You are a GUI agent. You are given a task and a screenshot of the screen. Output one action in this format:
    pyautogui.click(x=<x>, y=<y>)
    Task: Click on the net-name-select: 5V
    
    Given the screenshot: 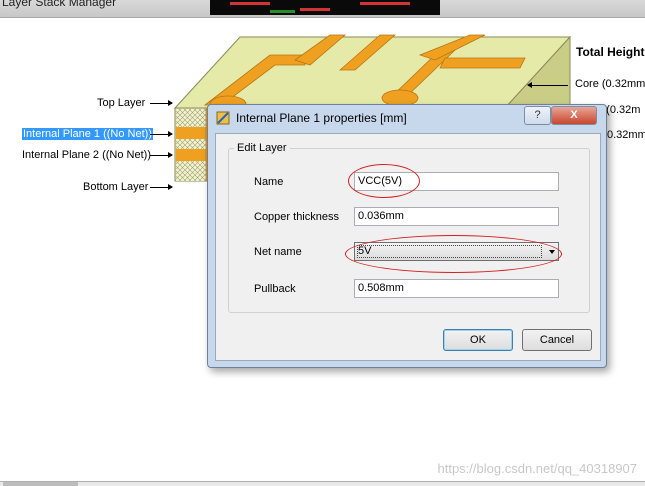 What is the action you would take?
    pyautogui.click(x=456, y=251)
    